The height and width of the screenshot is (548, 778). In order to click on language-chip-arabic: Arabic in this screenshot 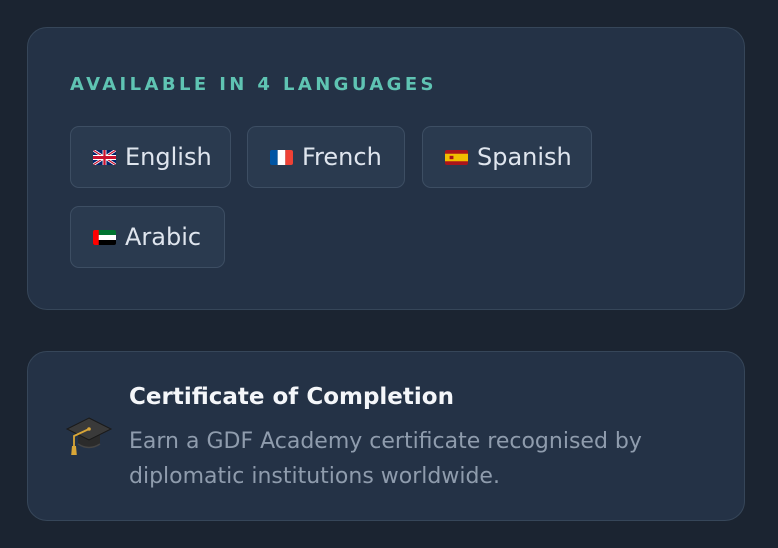, I will do `click(147, 237)`.